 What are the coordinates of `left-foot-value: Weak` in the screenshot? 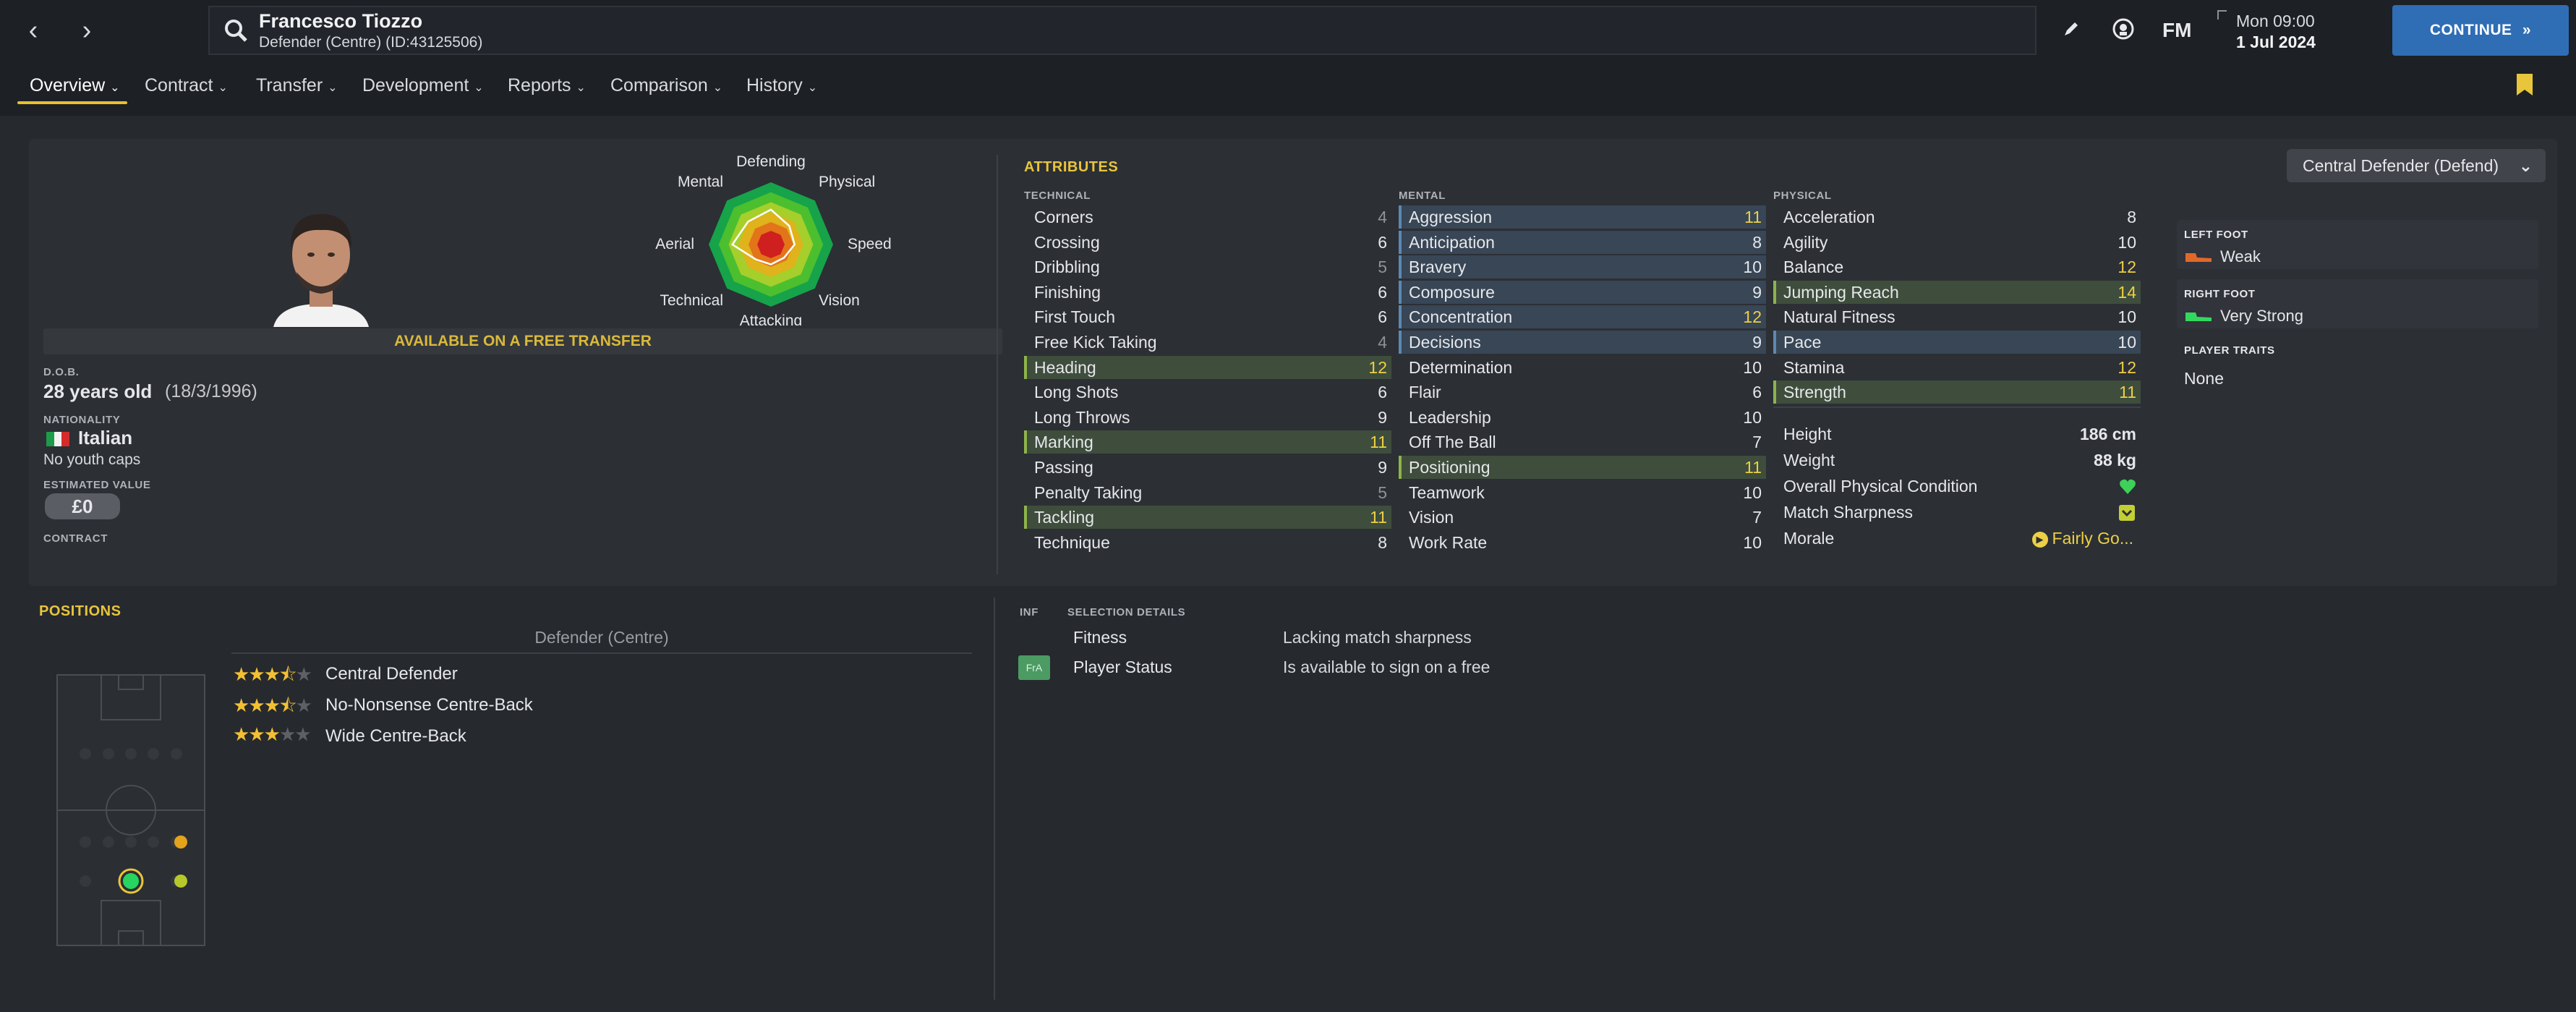 It's located at (2240, 256).